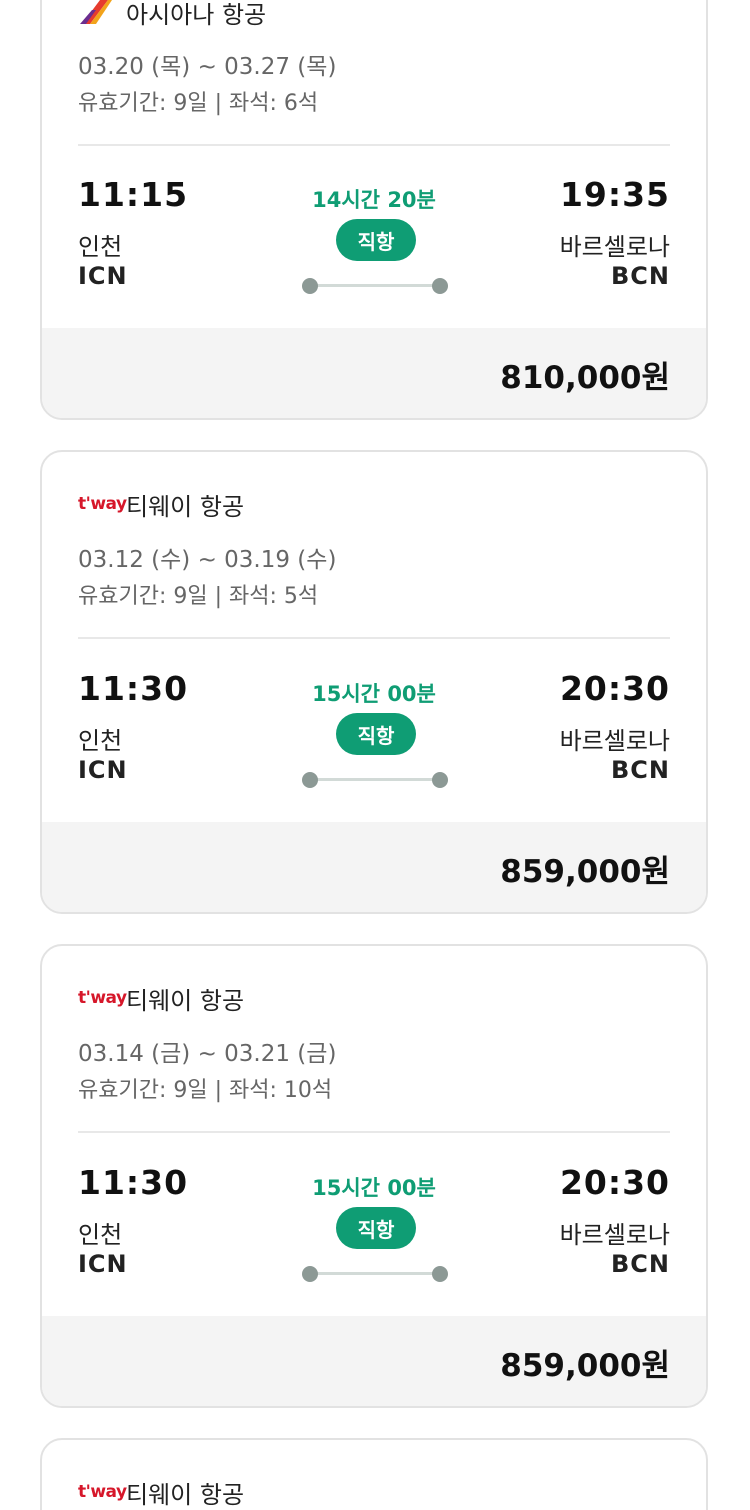  What do you see at coordinates (614, 194) in the screenshot?
I see `arrival-time: 19:35` at bounding box center [614, 194].